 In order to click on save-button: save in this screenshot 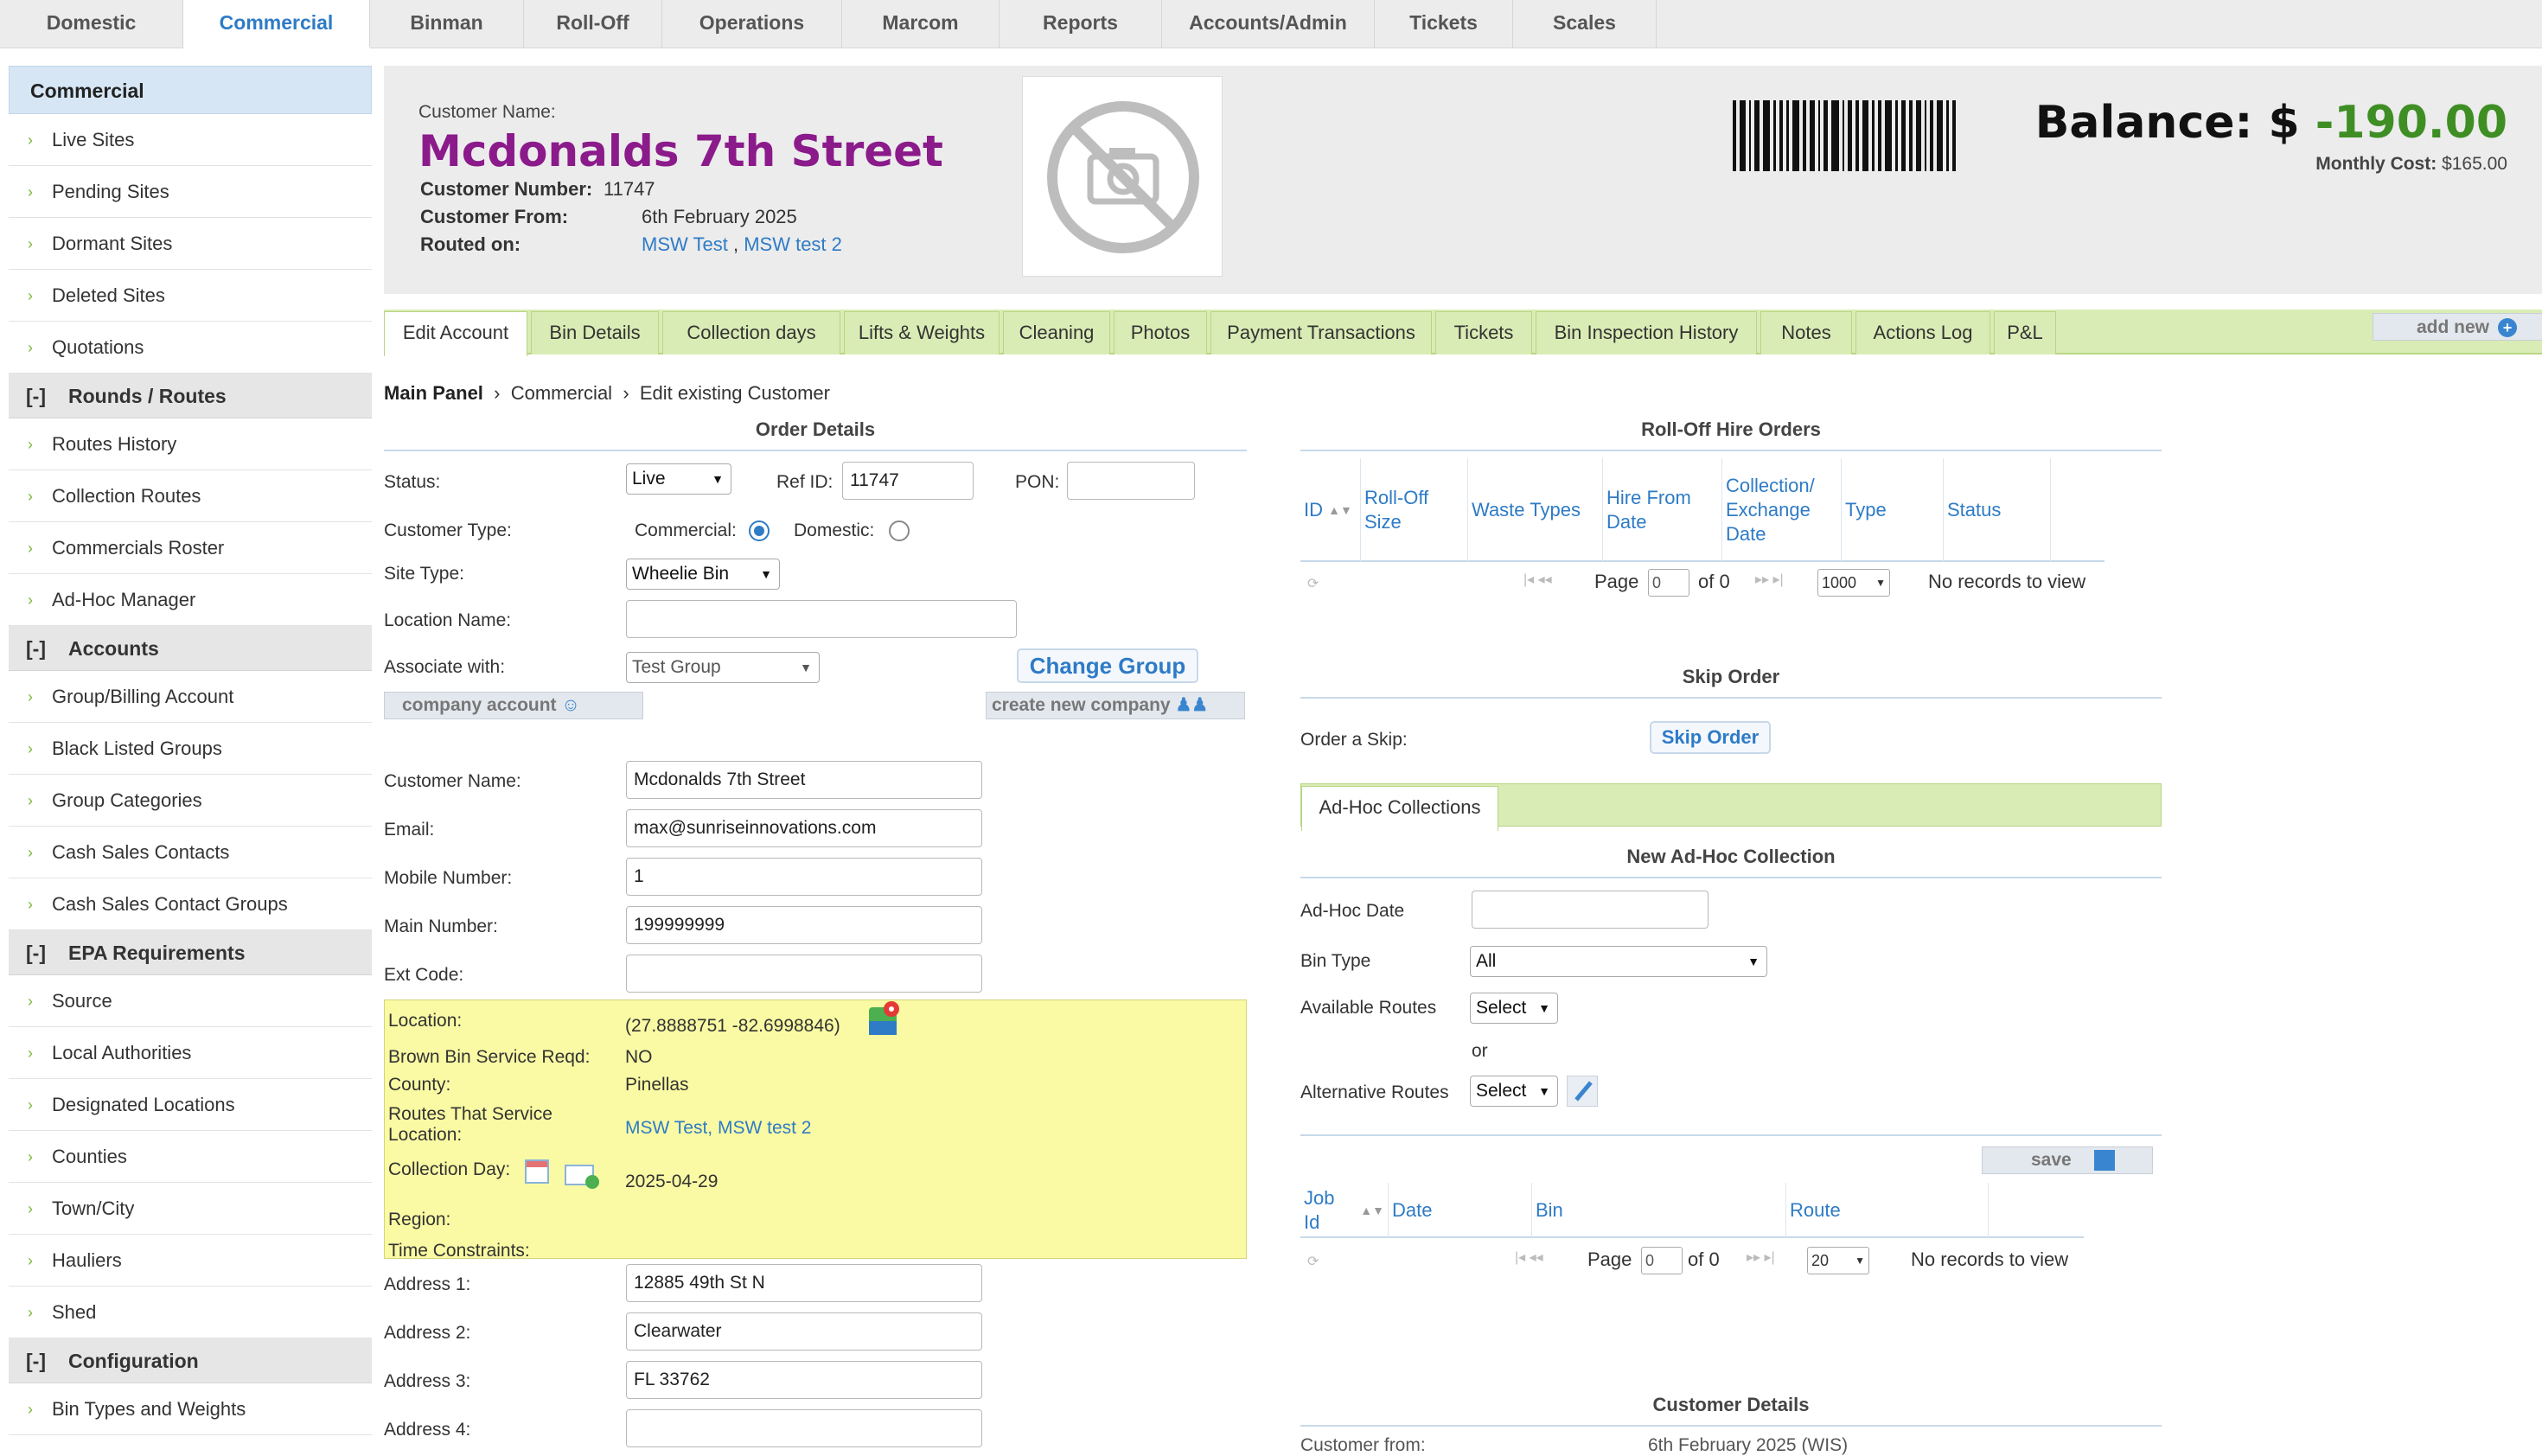, I will do `click(2067, 1160)`.